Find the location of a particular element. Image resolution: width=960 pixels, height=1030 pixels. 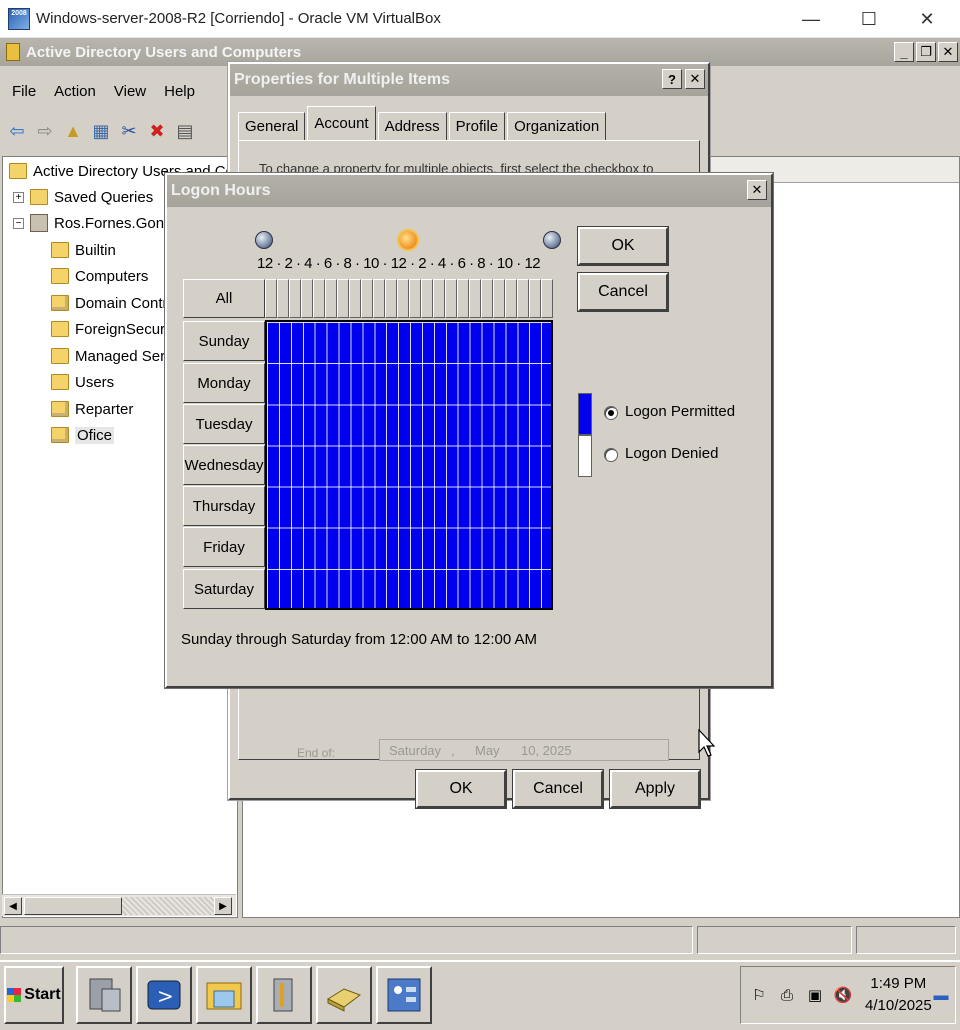

mmc-close-button: ✕ is located at coordinates (948, 52).